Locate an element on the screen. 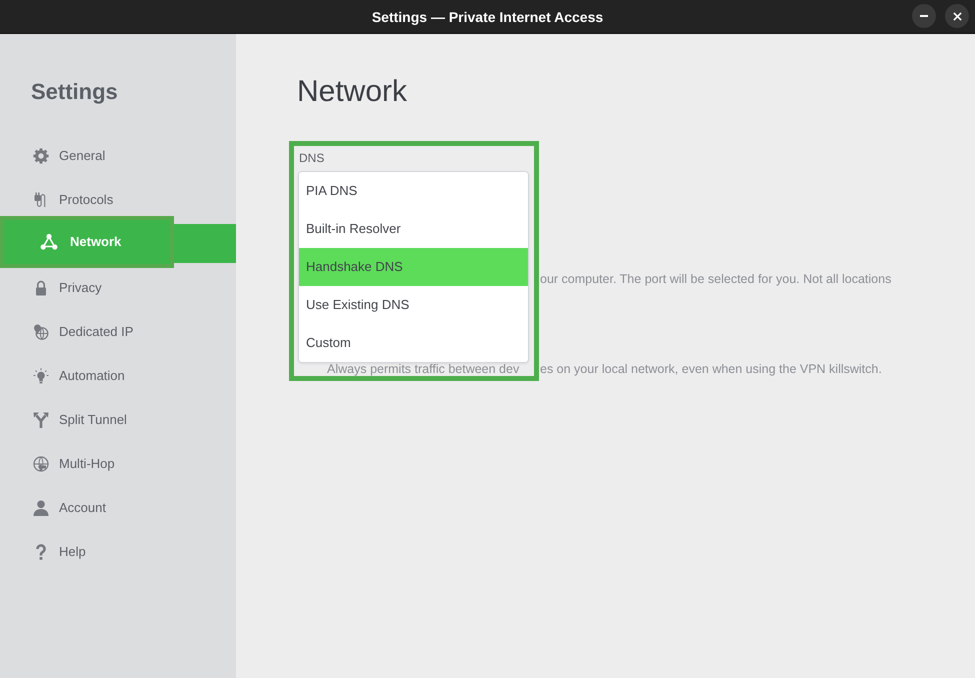  minimize-icon is located at coordinates (924, 16).